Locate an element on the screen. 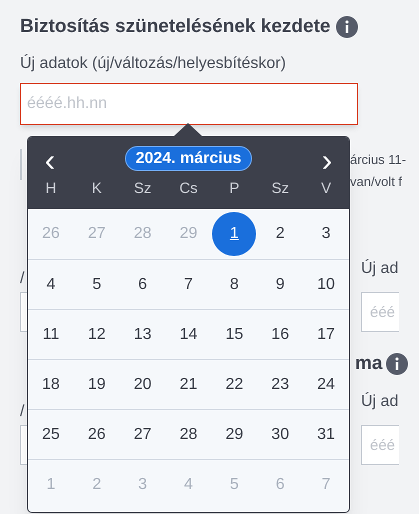 The image size is (419, 514). weekday-label: V is located at coordinates (326, 189).